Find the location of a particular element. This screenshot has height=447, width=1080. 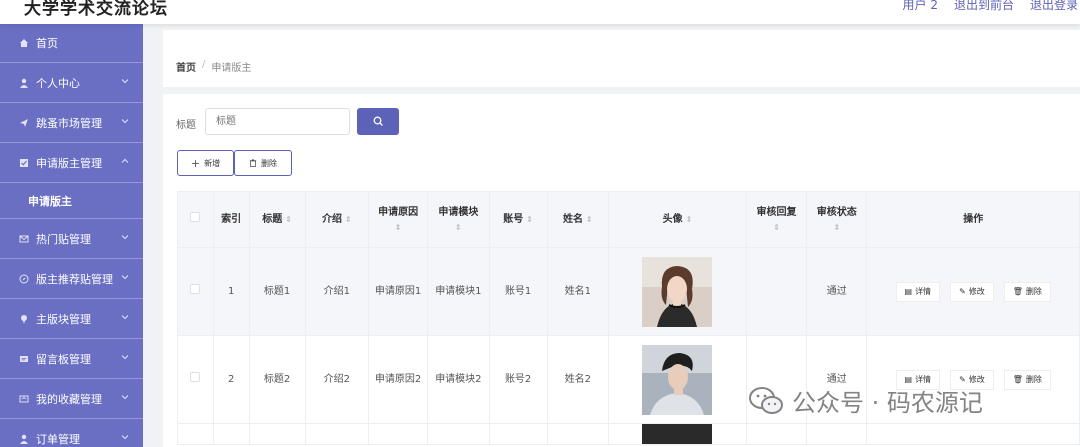

top-links: 用户 2 退出到前台 退出登录 is located at coordinates (990, 6).